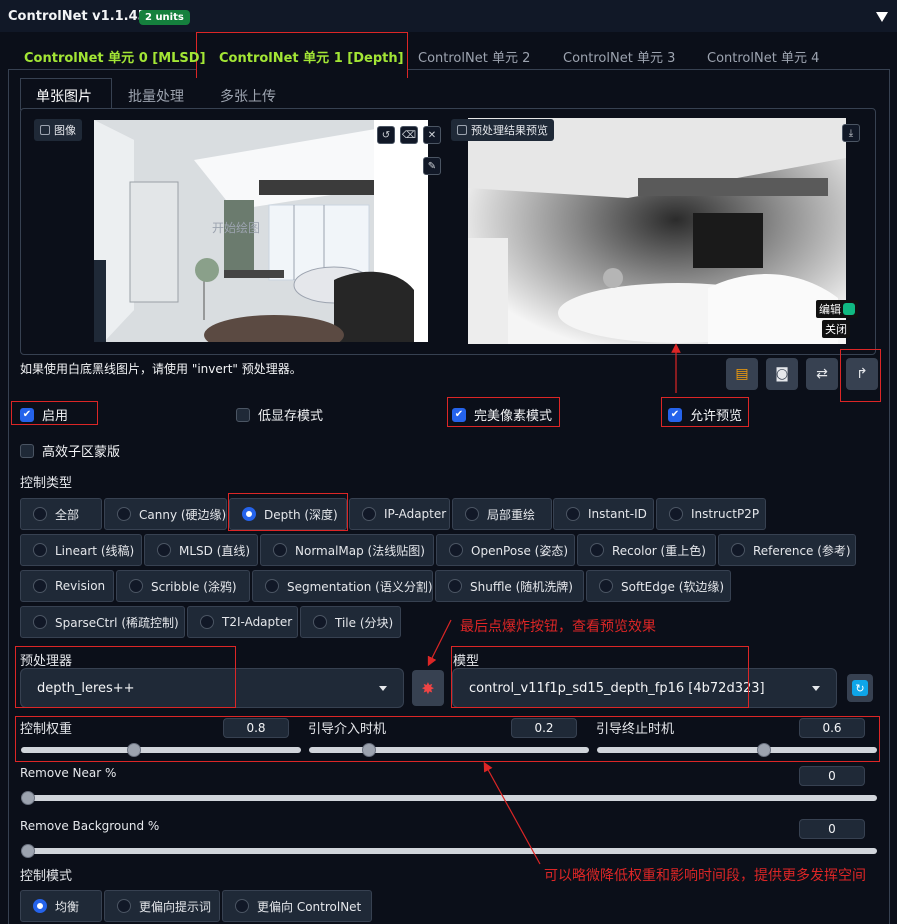 Image resolution: width=897 pixels, height=924 pixels. What do you see at coordinates (439, 643) in the screenshot?
I see `arrow-to-explode` at bounding box center [439, 643].